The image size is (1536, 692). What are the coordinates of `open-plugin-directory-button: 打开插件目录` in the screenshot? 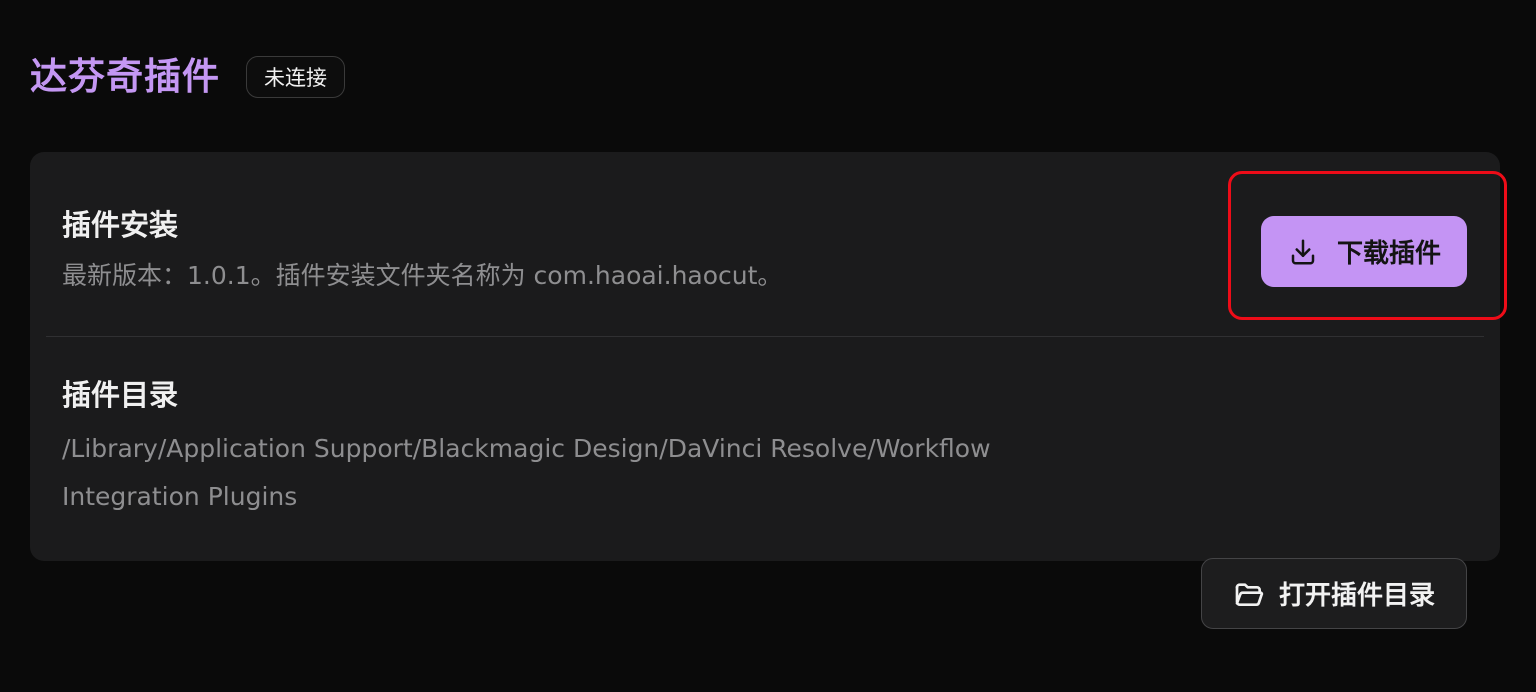 It's located at (1334, 593).